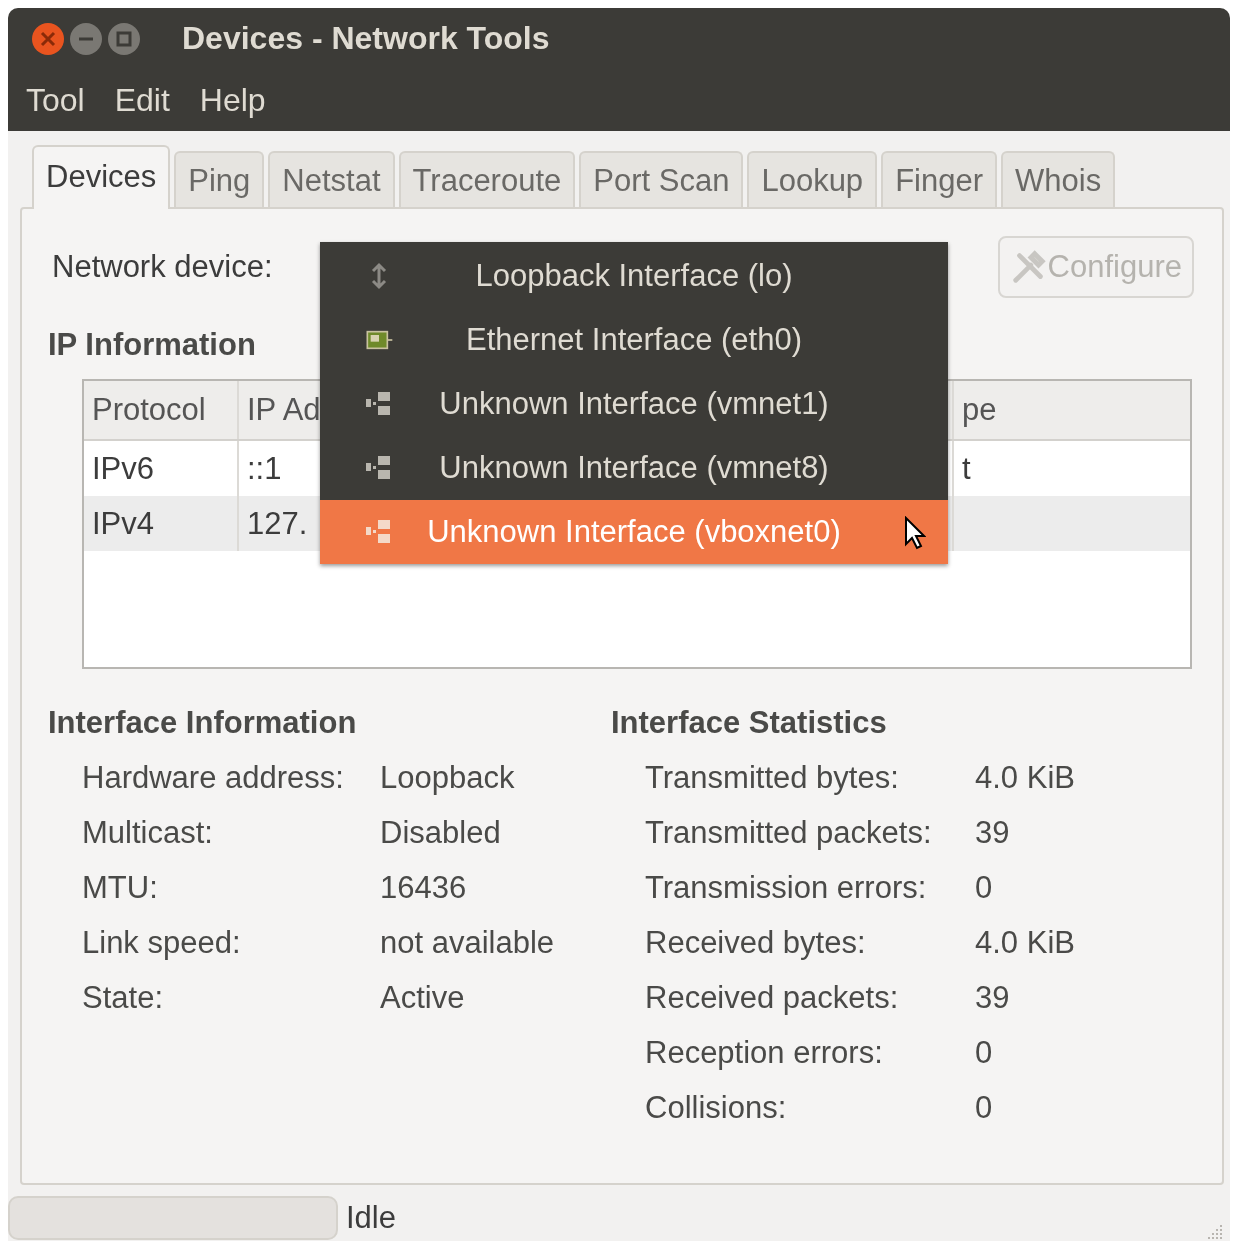  What do you see at coordinates (661, 179) in the screenshot?
I see `tab: Port Scan` at bounding box center [661, 179].